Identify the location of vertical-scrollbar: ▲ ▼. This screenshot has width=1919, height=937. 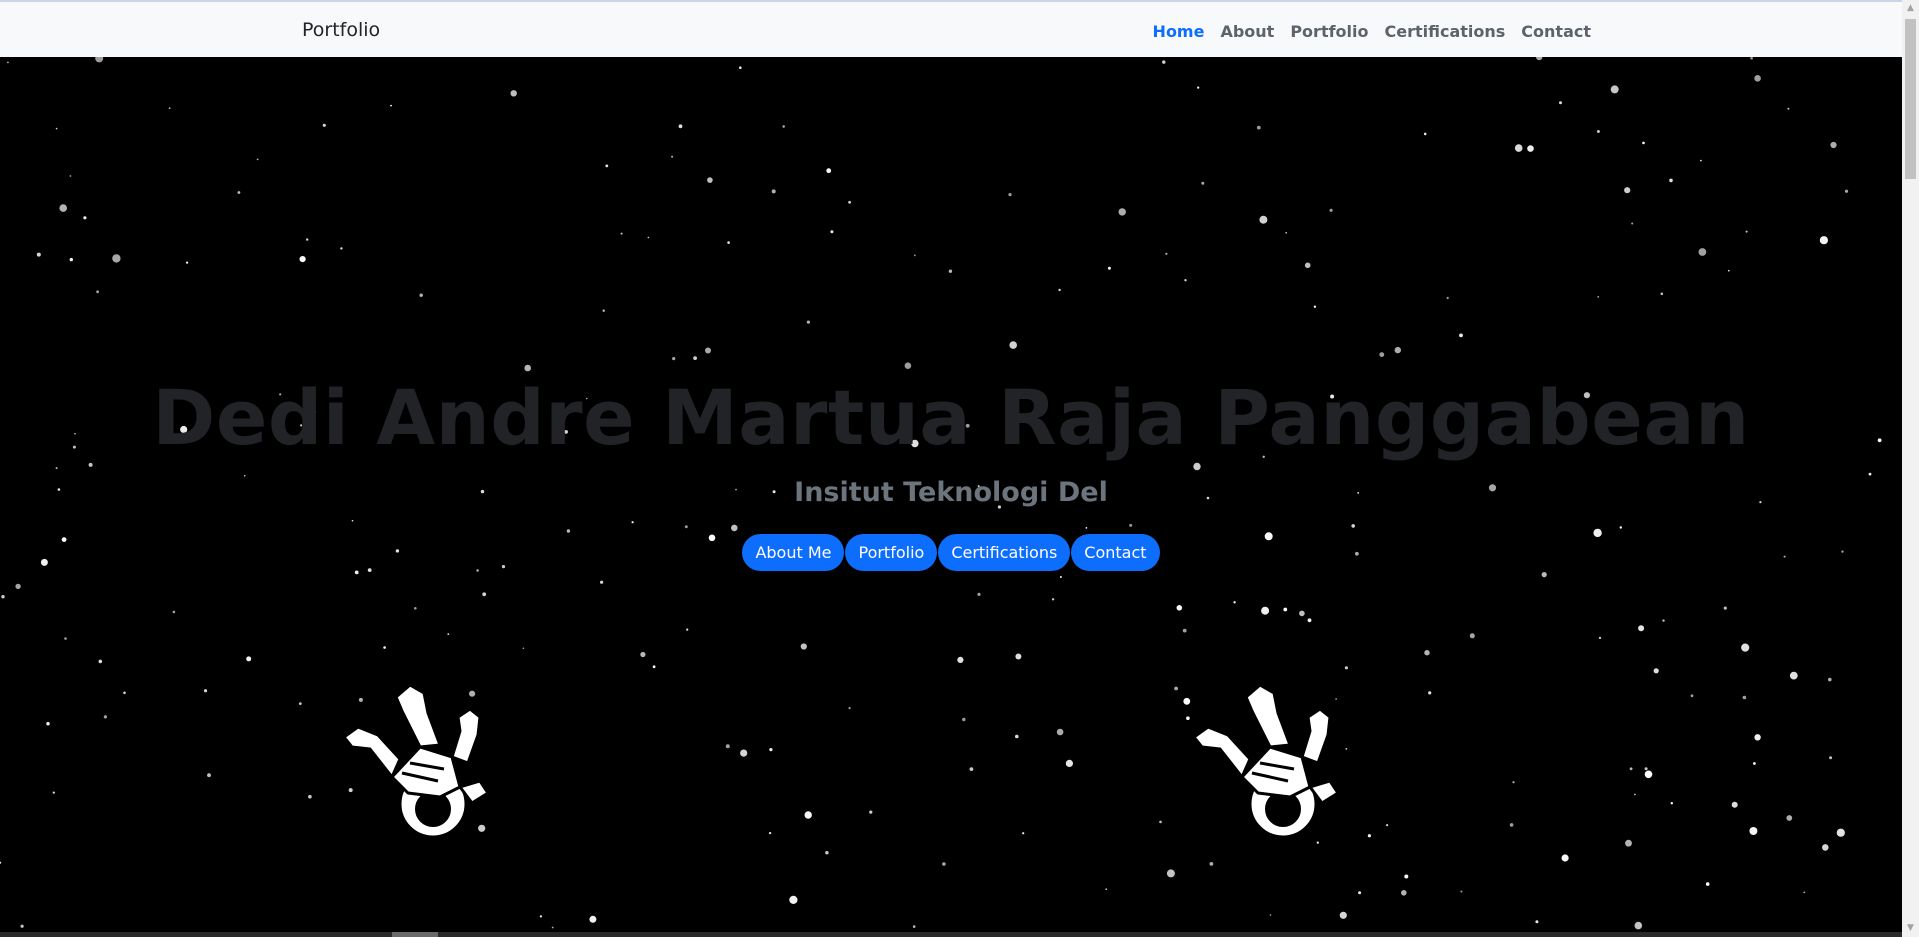
(1910, 468).